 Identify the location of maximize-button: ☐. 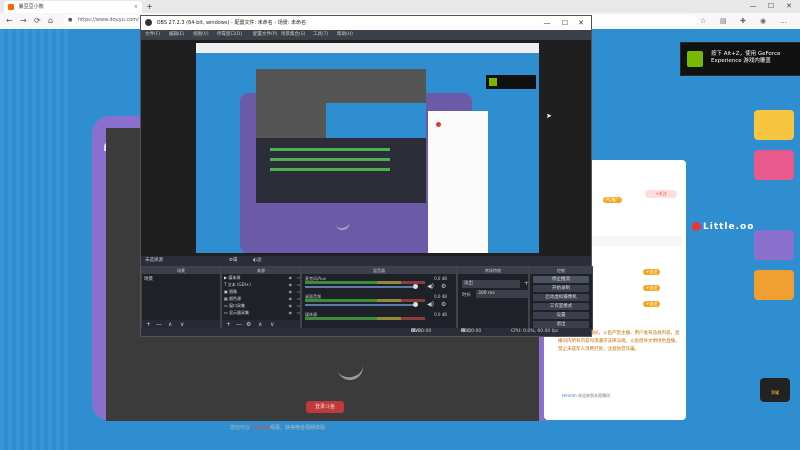
(771, 6).